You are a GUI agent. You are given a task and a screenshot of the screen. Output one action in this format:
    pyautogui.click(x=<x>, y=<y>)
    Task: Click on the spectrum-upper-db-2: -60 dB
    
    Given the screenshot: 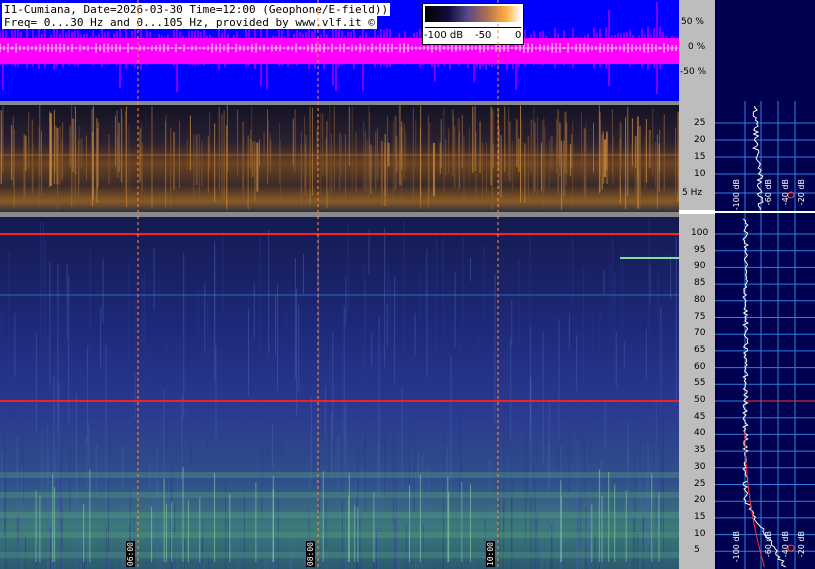 What is the action you would take?
    pyautogui.click(x=768, y=192)
    